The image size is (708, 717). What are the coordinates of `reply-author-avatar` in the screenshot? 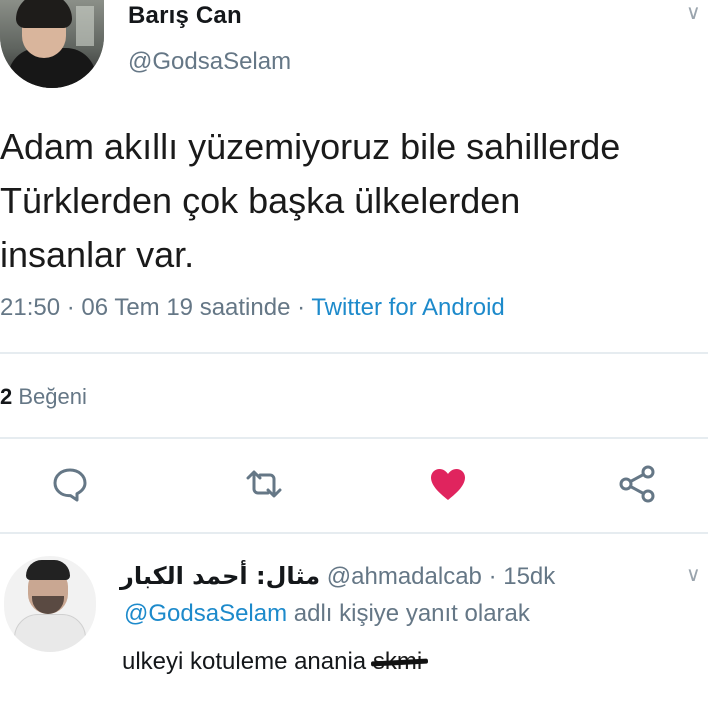 It's located at (50, 604).